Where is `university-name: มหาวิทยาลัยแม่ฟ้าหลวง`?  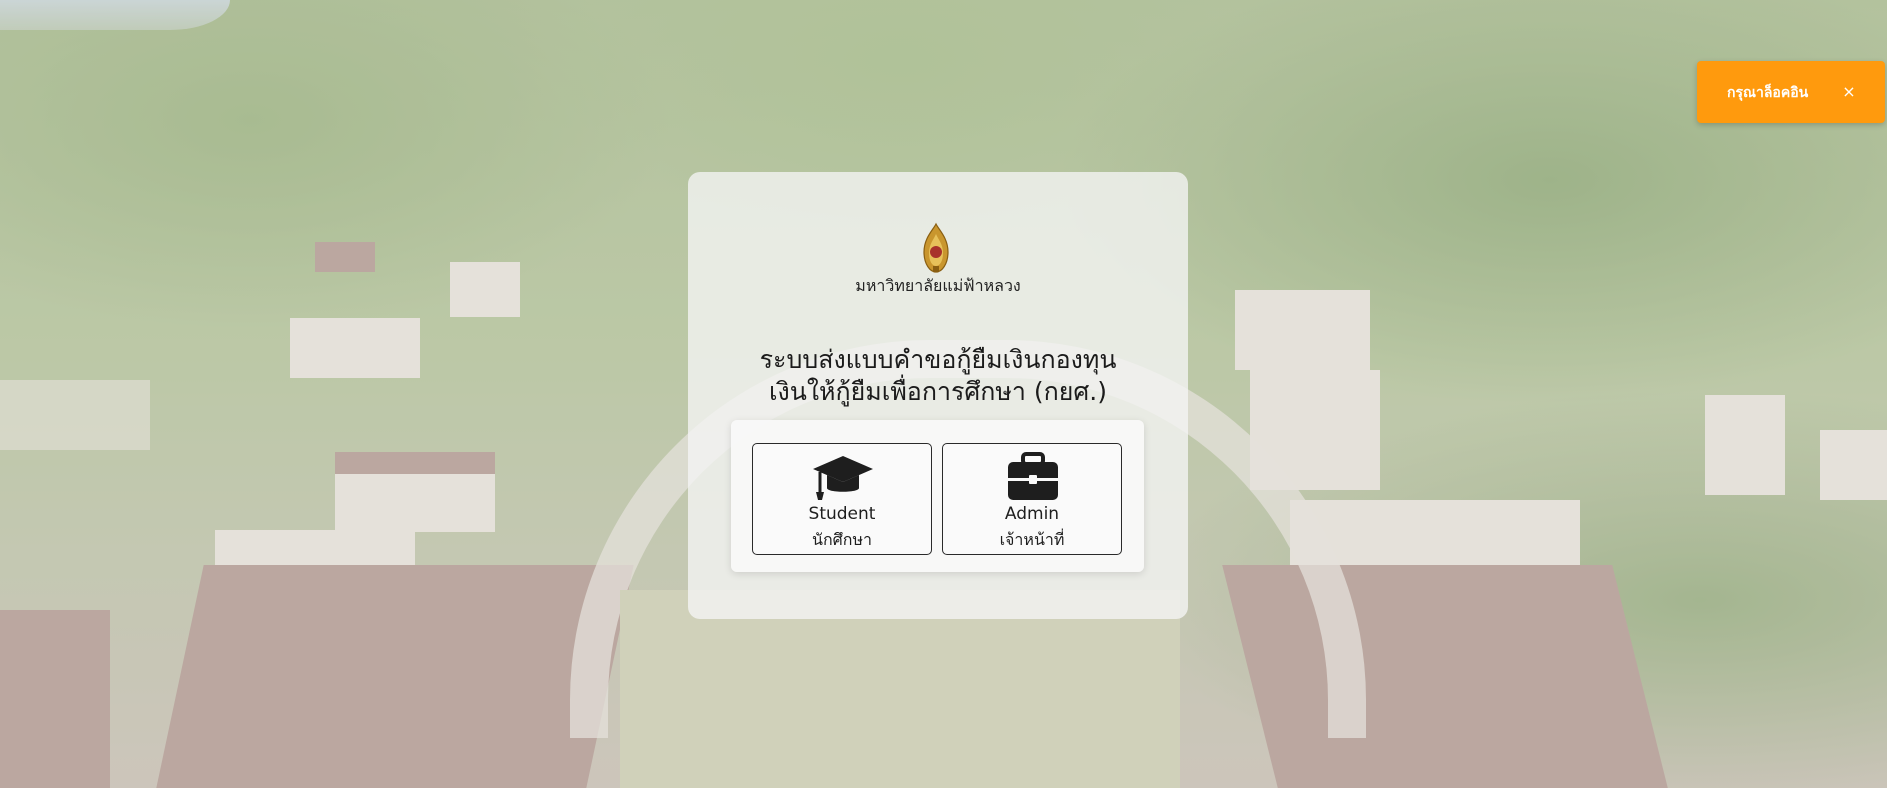 university-name: มหาวิทยาลัยแม่ฟ้าหลวง is located at coordinates (938, 285).